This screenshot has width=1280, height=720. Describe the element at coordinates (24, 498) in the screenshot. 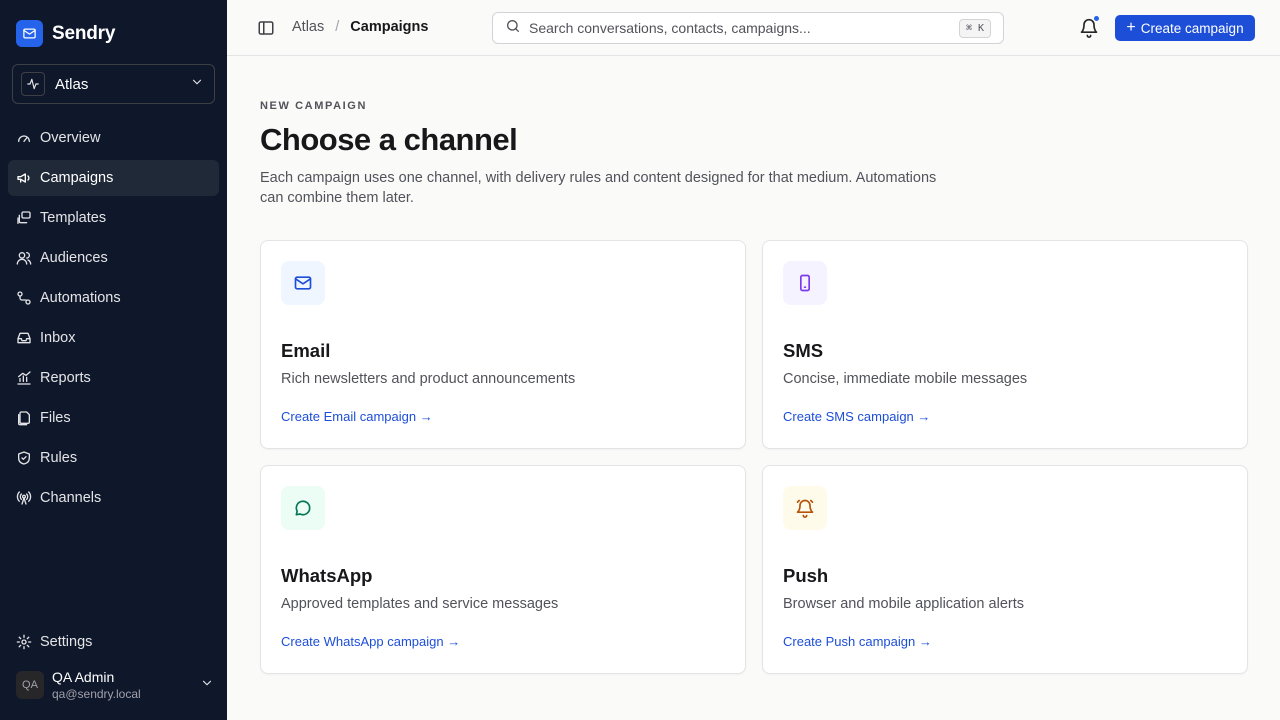

I see `antenna-icon` at that location.